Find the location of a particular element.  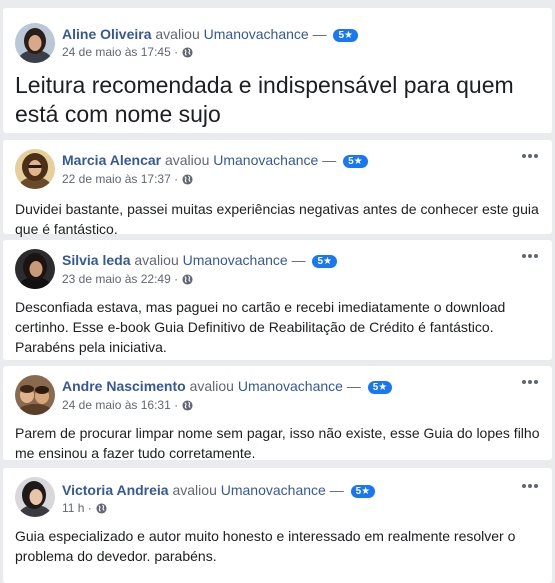

reviewer-name: Aline Oliveira is located at coordinates (106, 34).